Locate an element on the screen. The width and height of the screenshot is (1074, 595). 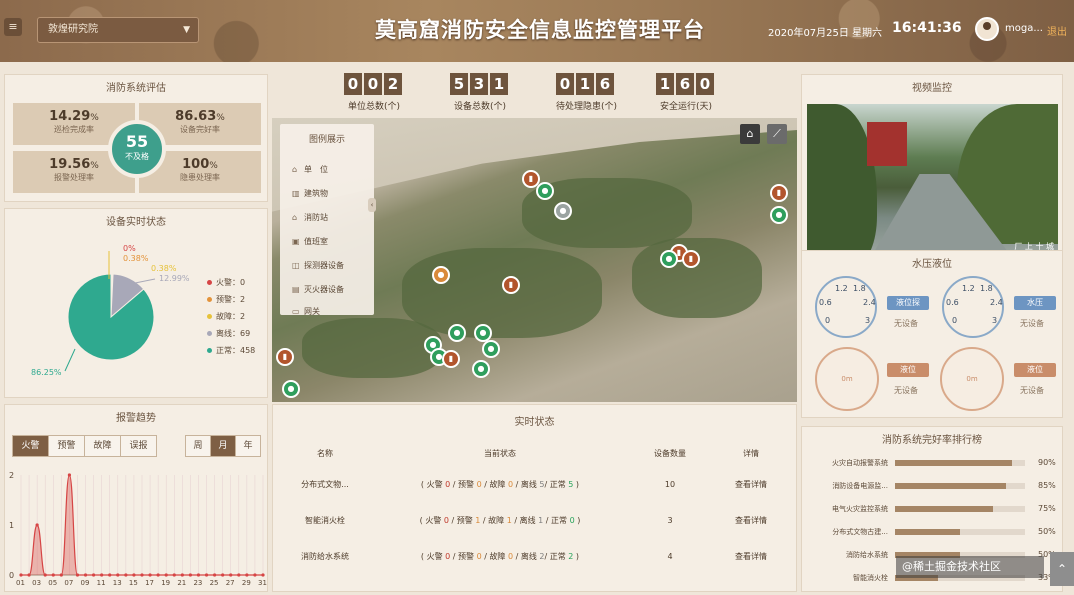
extinguisher-icon: ▤ is located at coordinates (296, 289).